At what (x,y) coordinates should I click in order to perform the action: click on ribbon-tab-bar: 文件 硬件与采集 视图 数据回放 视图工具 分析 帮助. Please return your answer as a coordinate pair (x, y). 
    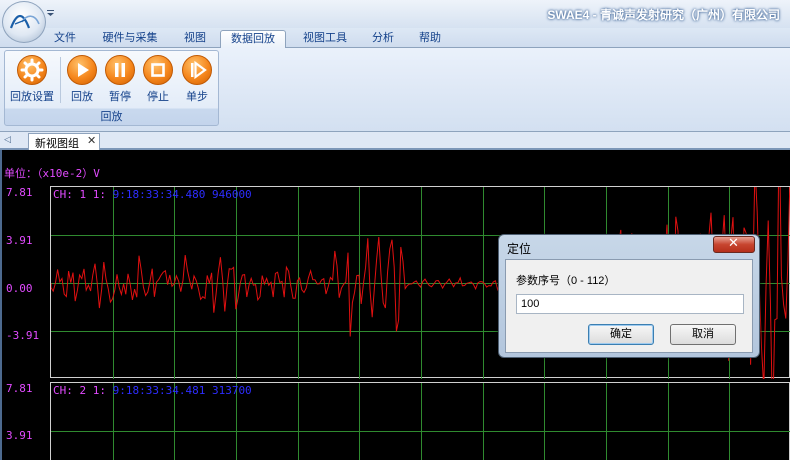
    Looking at the image, I should click on (395, 38).